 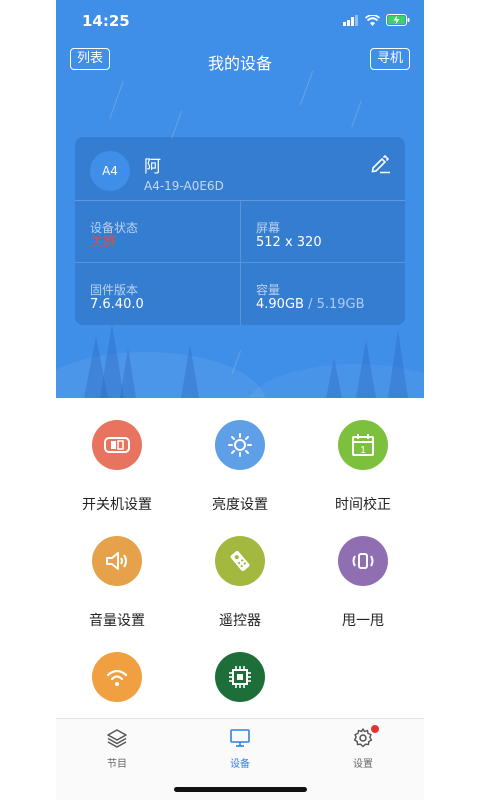 What do you see at coordinates (363, 621) in the screenshot?
I see `shake-label: 甩一甩` at bounding box center [363, 621].